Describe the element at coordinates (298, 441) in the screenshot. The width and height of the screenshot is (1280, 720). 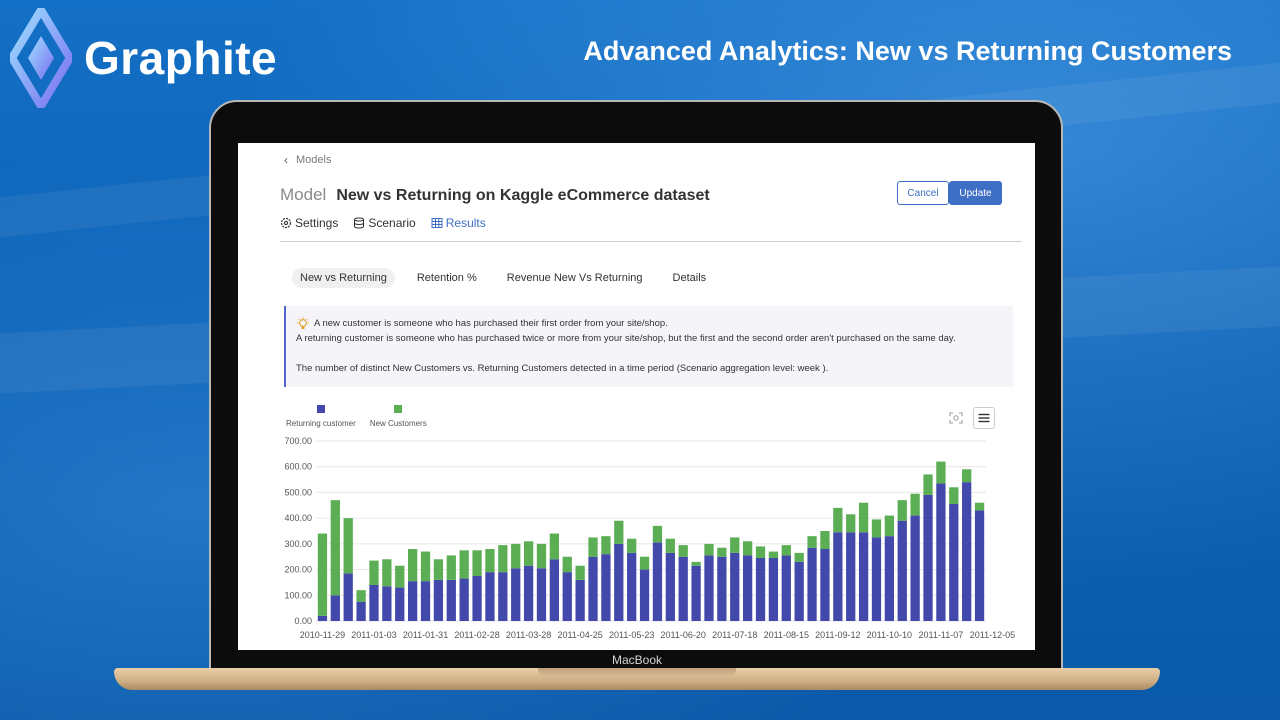
I see `y-tick-label: 700.00` at that location.